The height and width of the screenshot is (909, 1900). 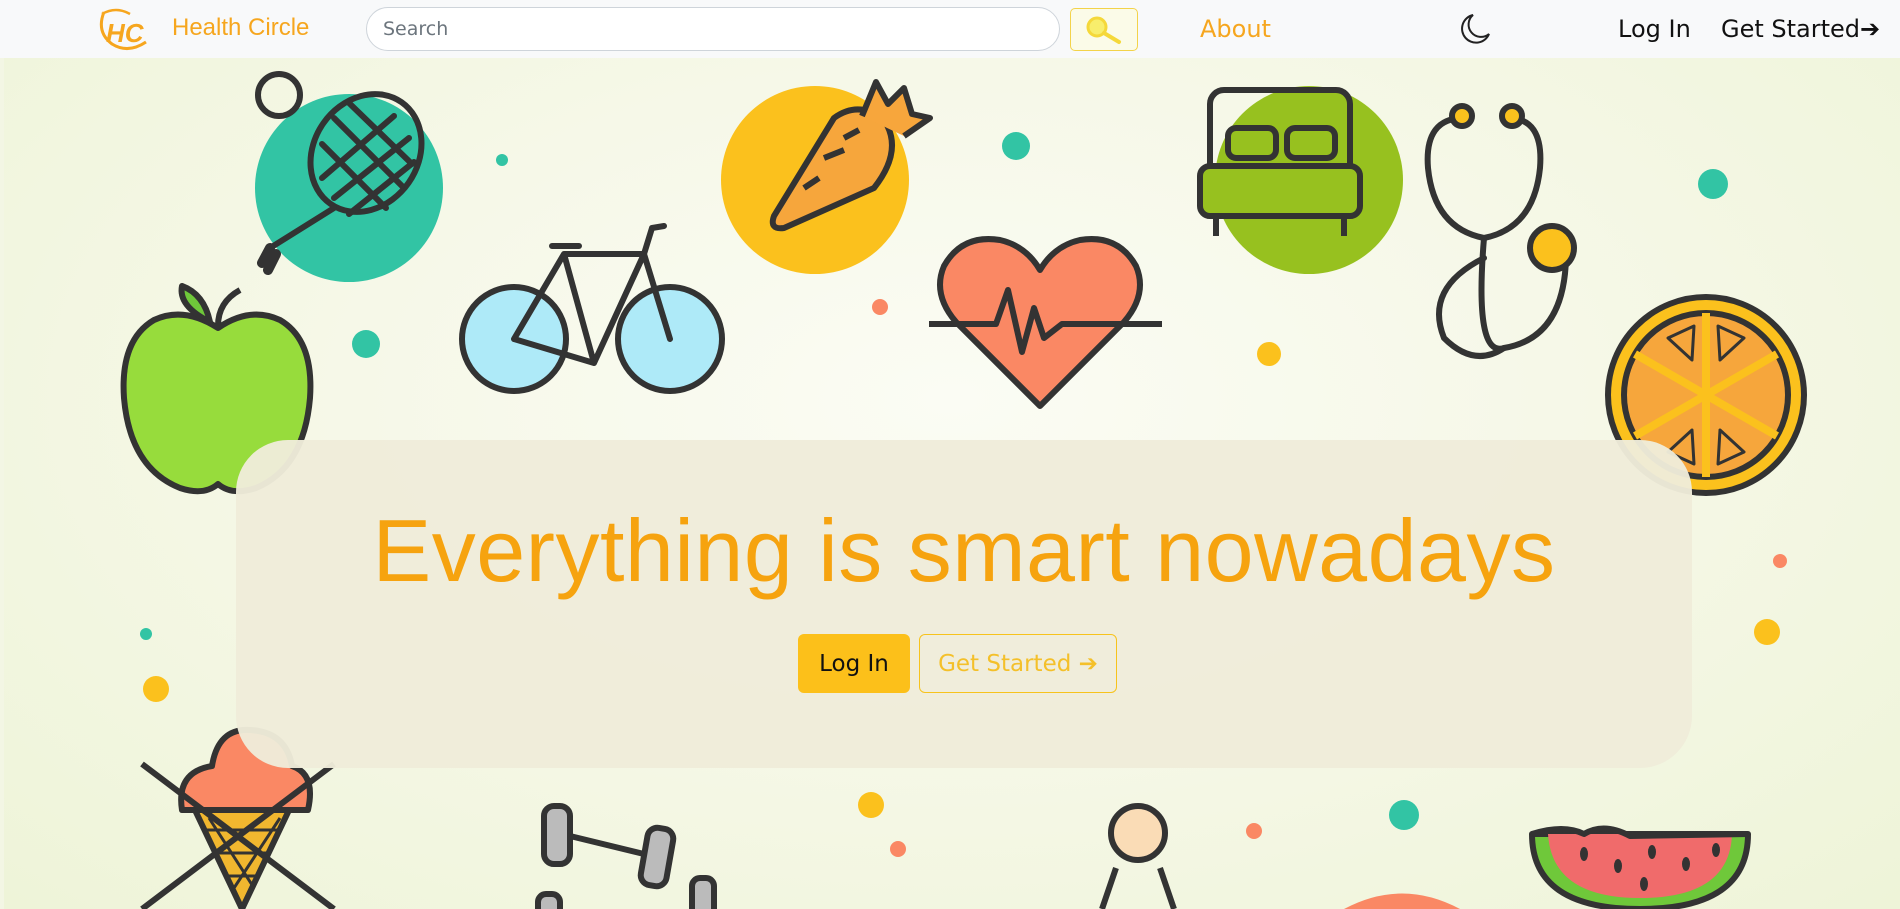 What do you see at coordinates (1138, 856) in the screenshot?
I see `person-icon` at bounding box center [1138, 856].